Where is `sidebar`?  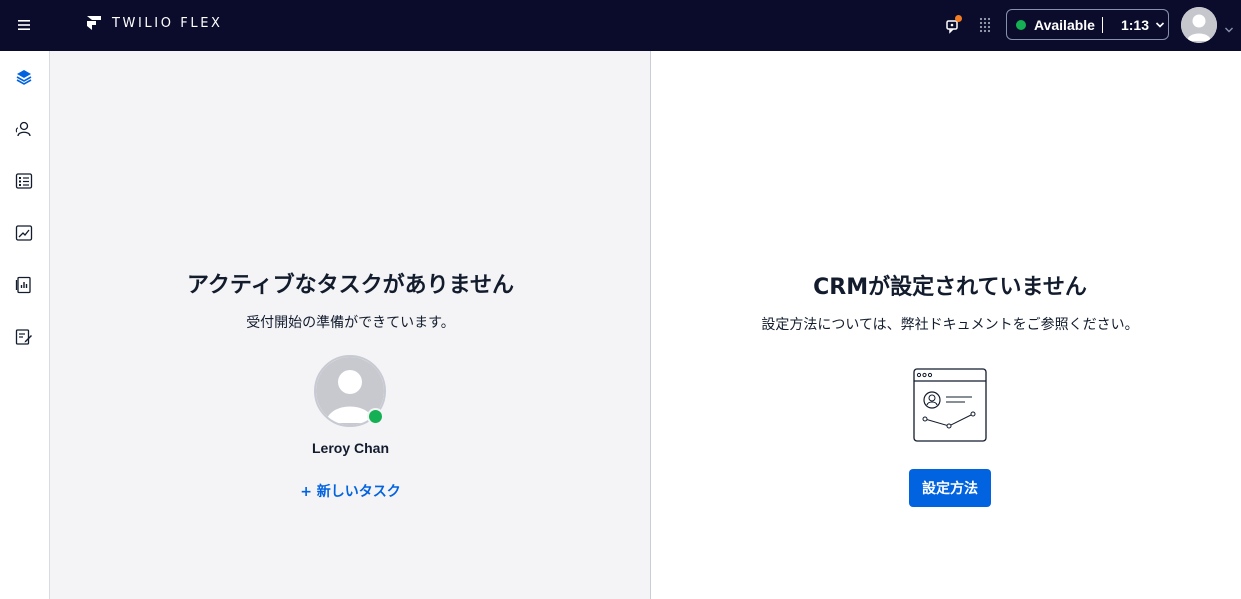 sidebar is located at coordinates (25, 325).